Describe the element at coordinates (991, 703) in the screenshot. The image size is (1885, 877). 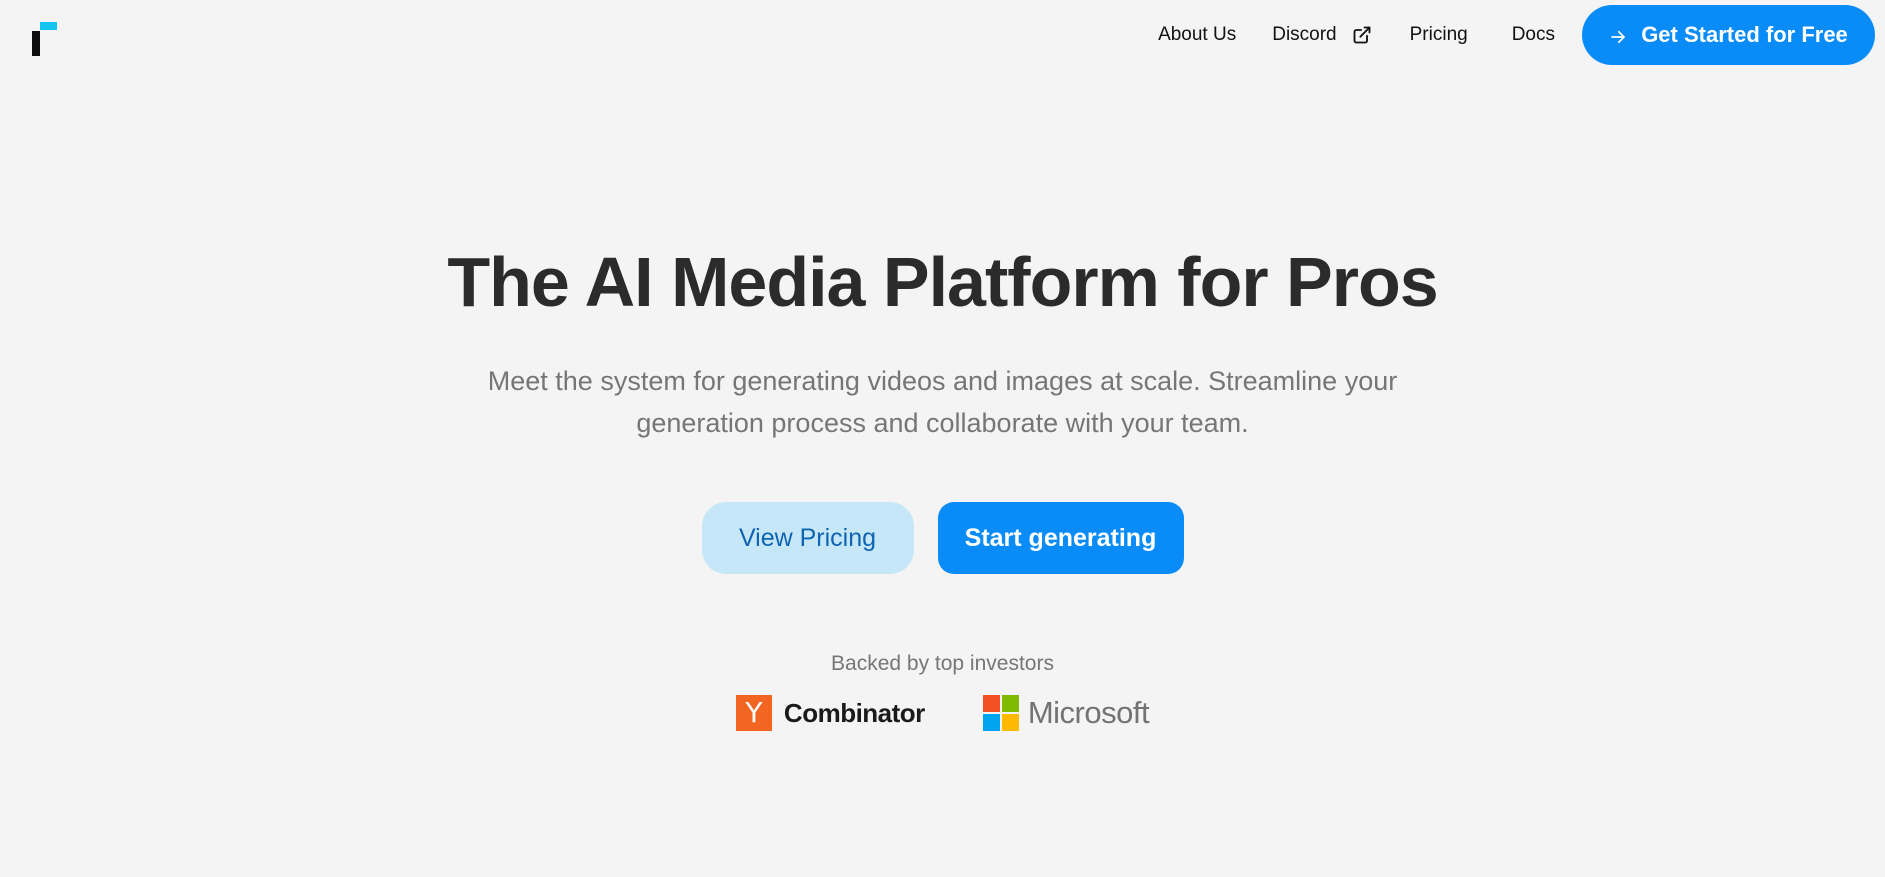
I see `ms-red-square` at that location.